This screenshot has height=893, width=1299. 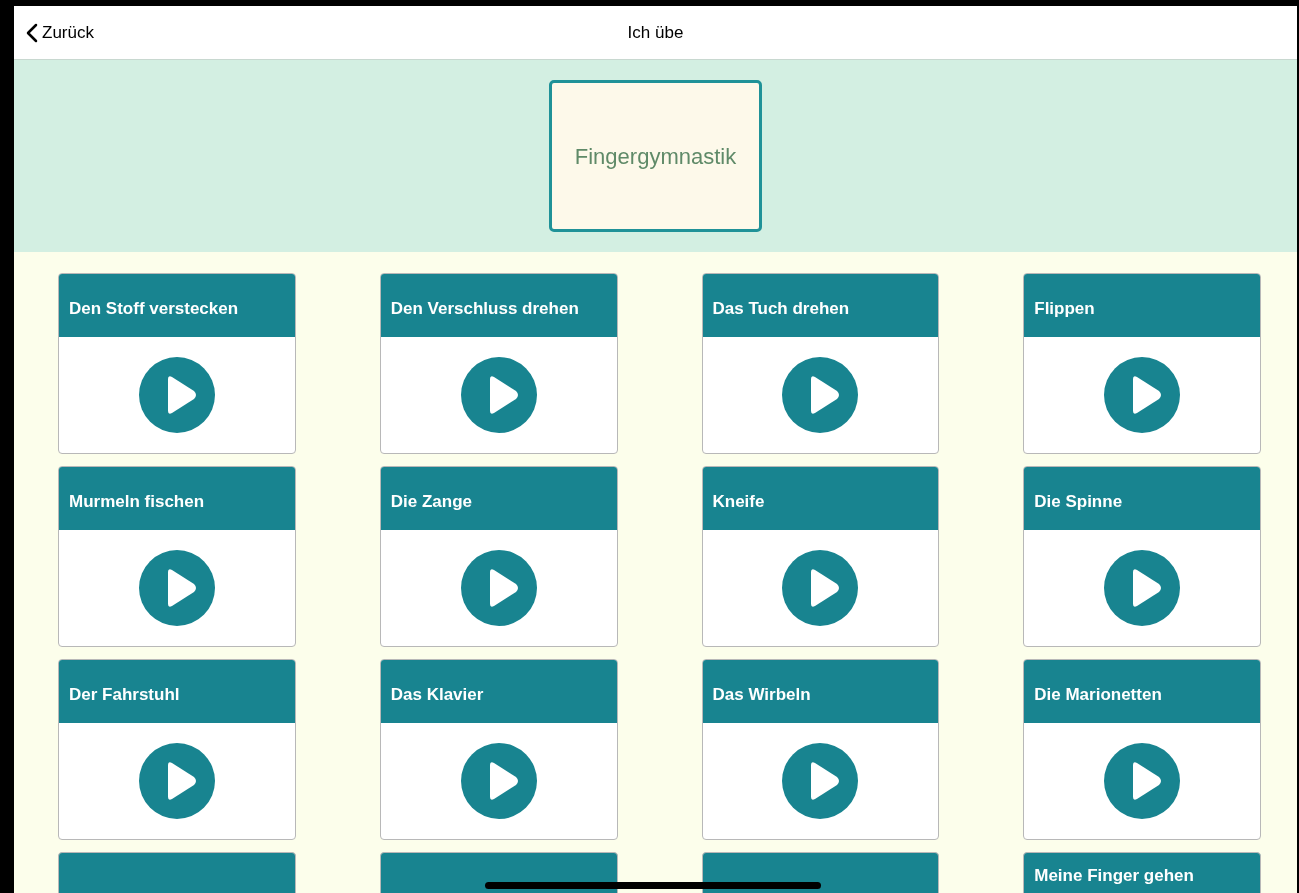 I want to click on exercise-card: Meine Finger gehen, so click(x=1142, y=872).